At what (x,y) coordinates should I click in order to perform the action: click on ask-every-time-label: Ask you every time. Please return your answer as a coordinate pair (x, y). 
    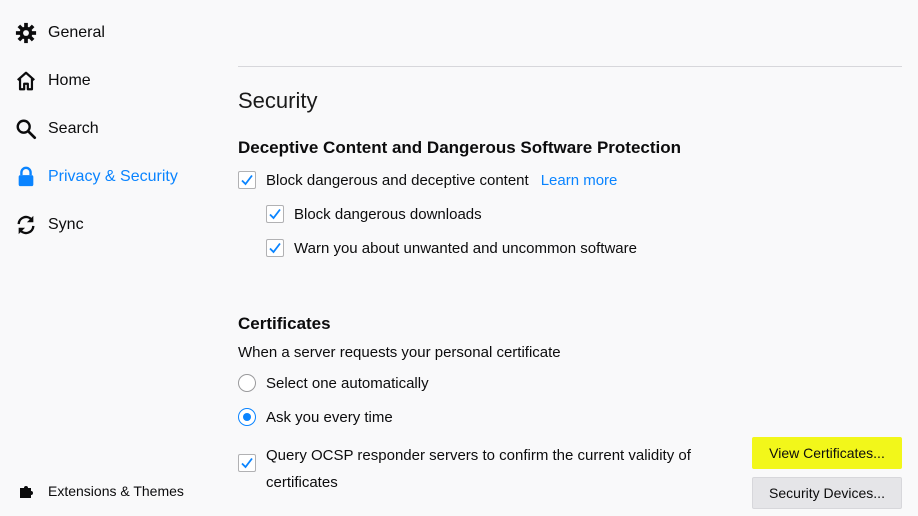
    Looking at the image, I should click on (329, 417).